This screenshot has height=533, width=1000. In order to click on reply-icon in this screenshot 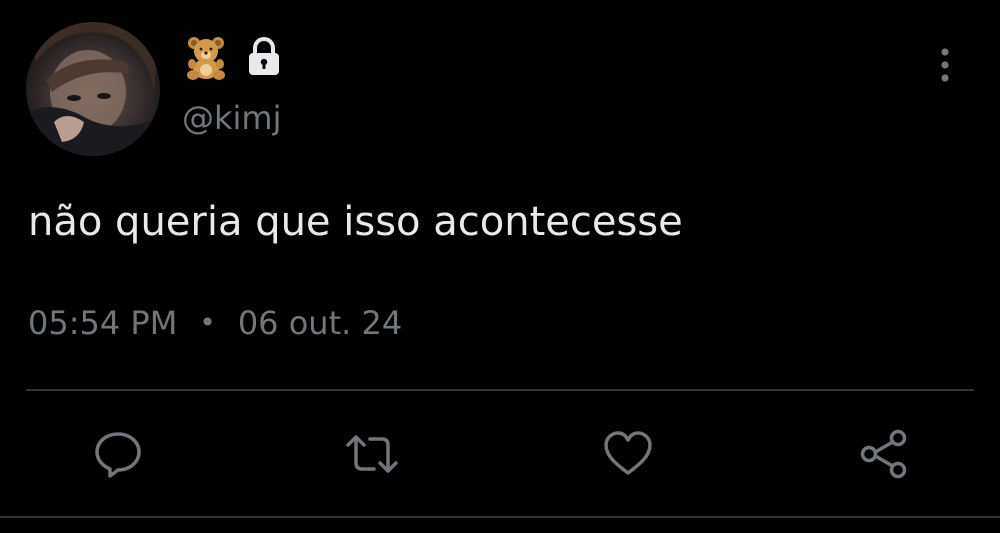, I will do `click(118, 455)`.